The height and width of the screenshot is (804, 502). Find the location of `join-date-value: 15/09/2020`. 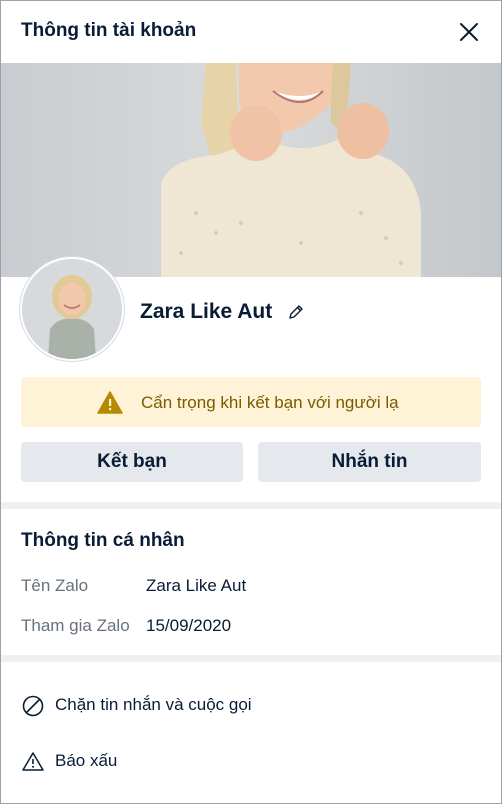

join-date-value: 15/09/2020 is located at coordinates (189, 625).